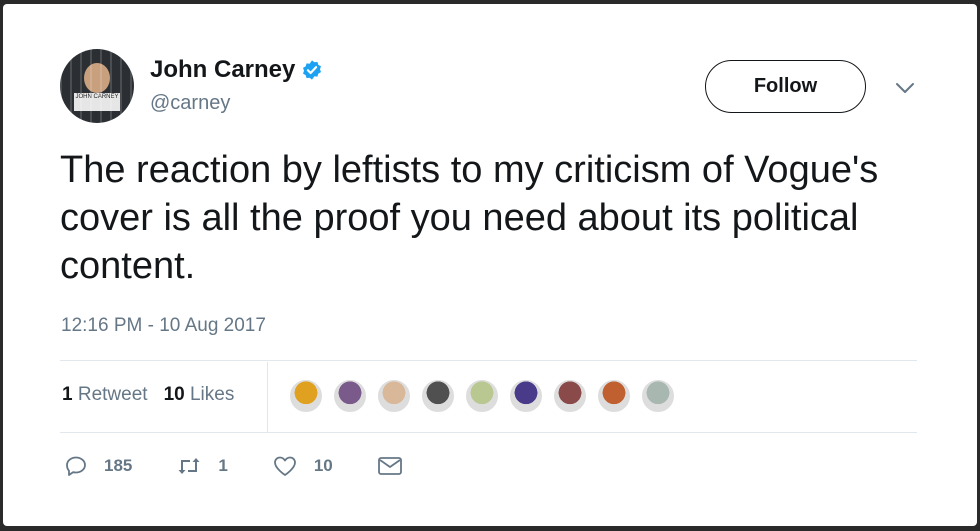 Image resolution: width=980 pixels, height=531 pixels. I want to click on likes-stat-count: 10, so click(174, 394).